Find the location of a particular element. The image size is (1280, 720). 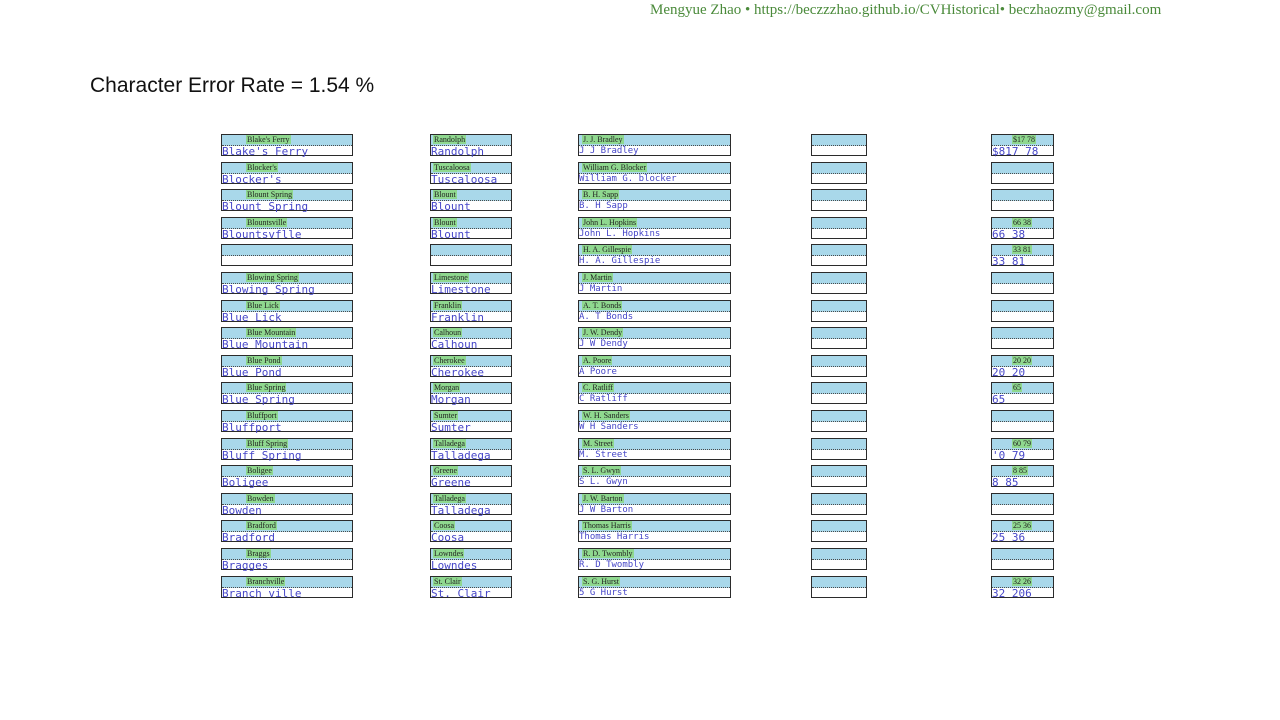

source-text: Blake's Ferry is located at coordinates (268, 139).